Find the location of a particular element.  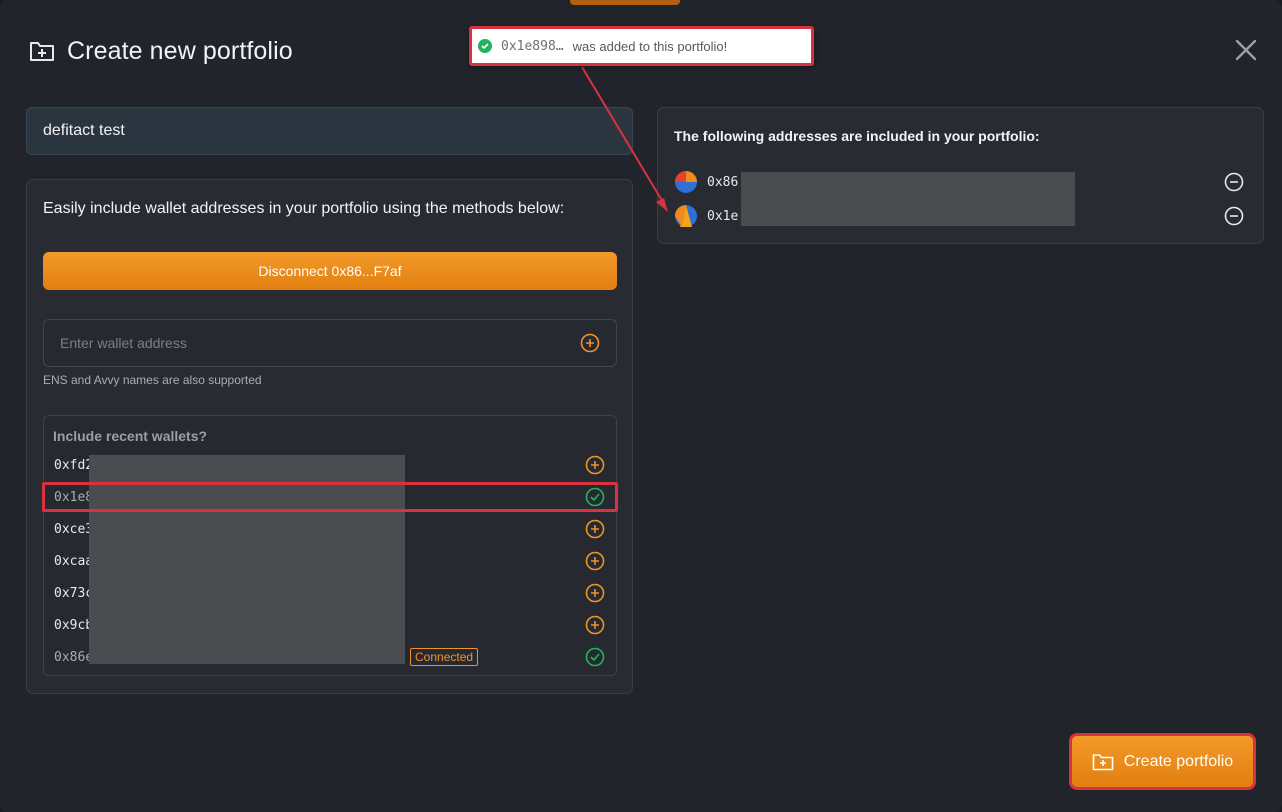

wallet-address: 0x1e is located at coordinates (723, 216).